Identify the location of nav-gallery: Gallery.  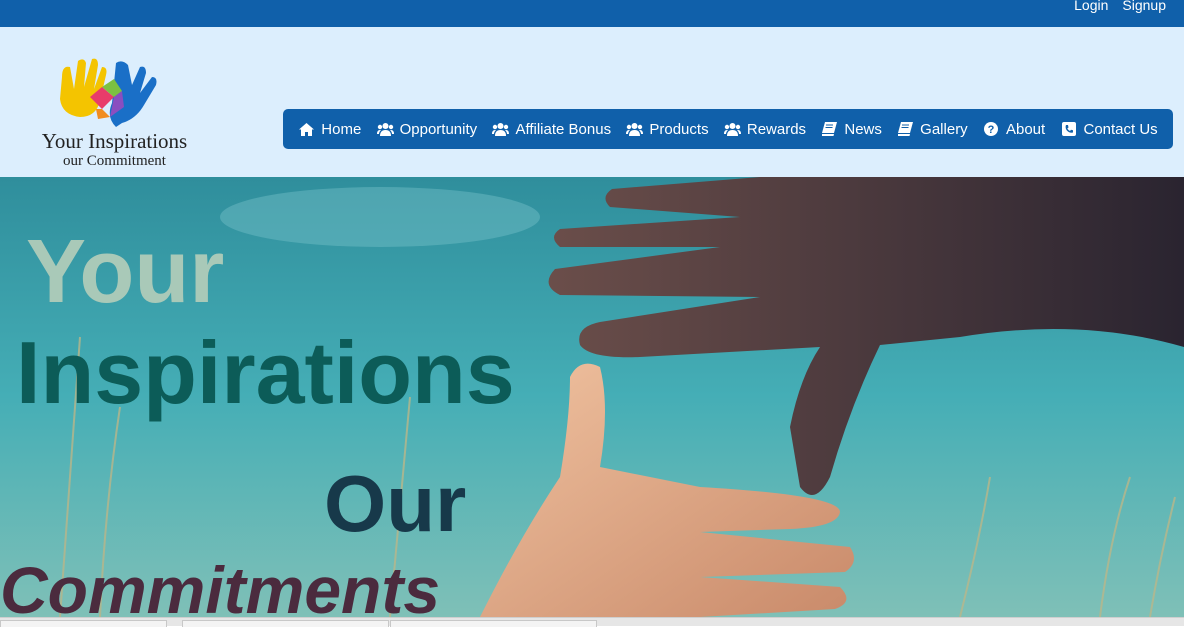
(932, 129).